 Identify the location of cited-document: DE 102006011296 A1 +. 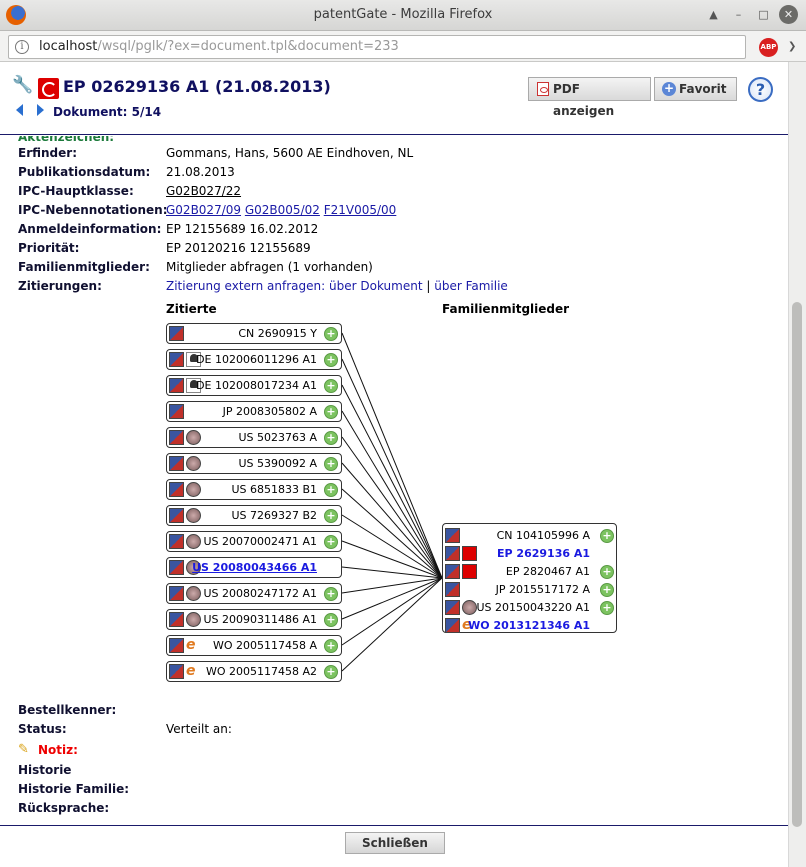
(254, 359).